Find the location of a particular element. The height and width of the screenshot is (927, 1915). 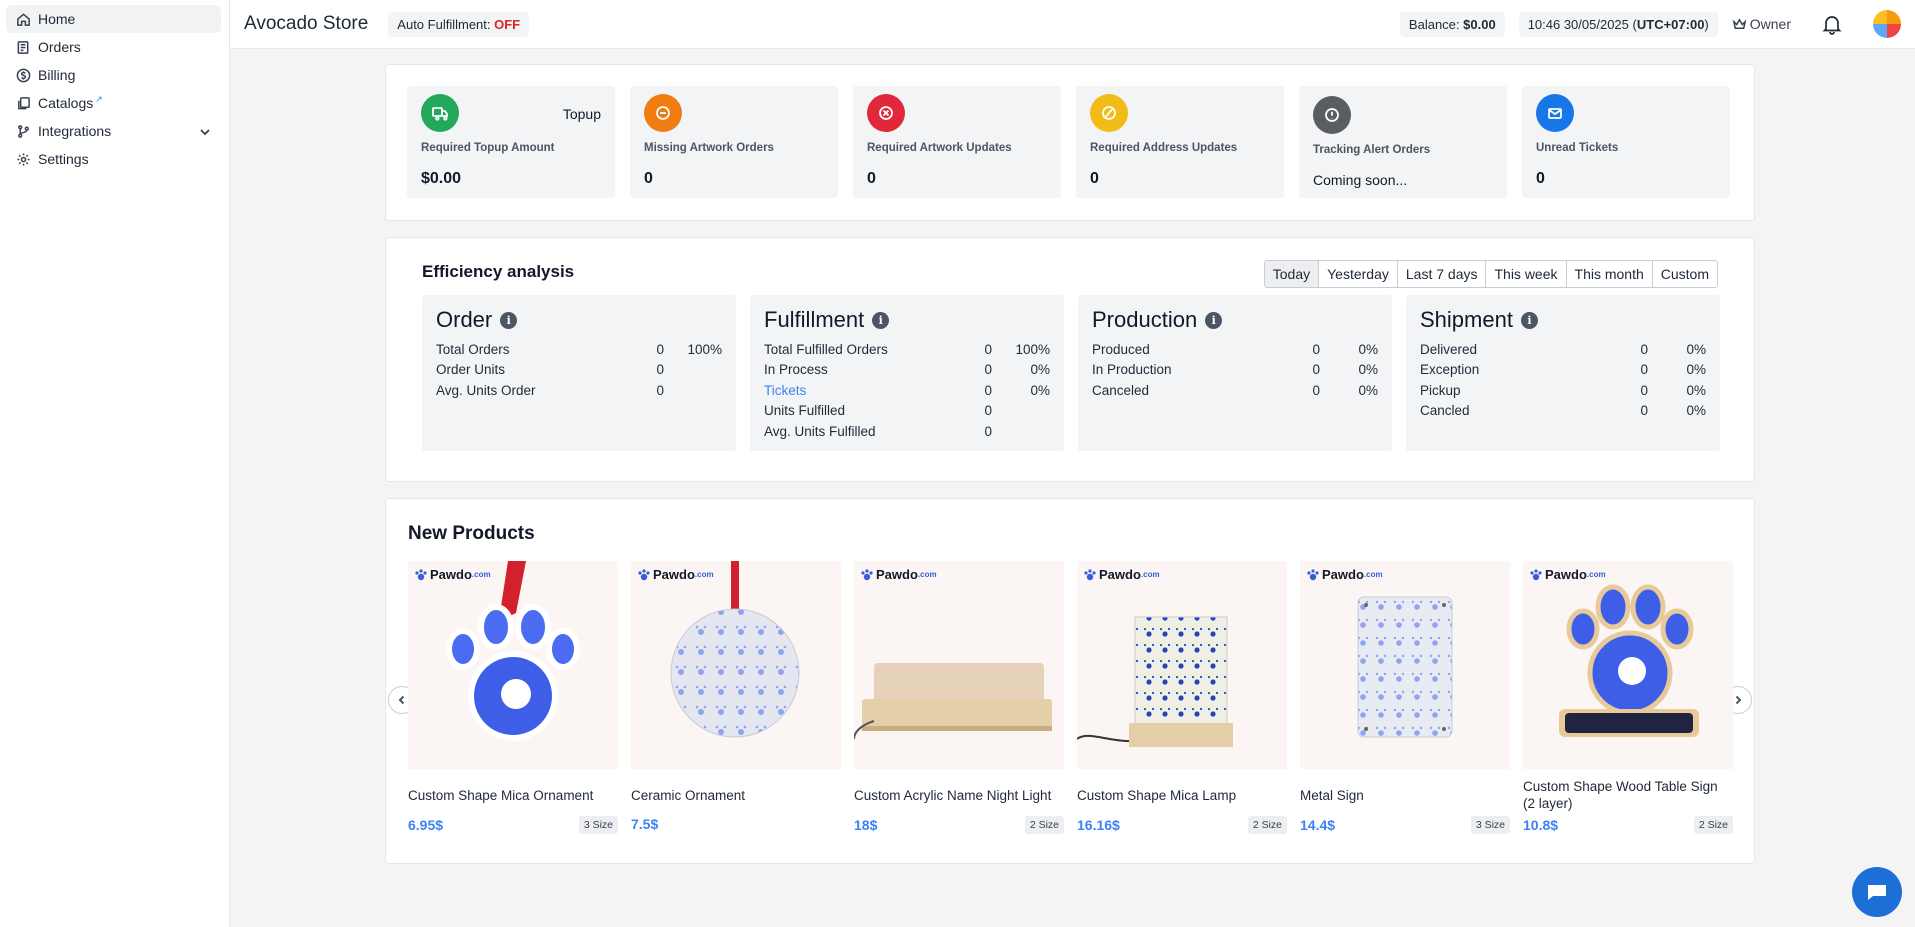

metric-row: Pickup 0 0% is located at coordinates (1563, 390).